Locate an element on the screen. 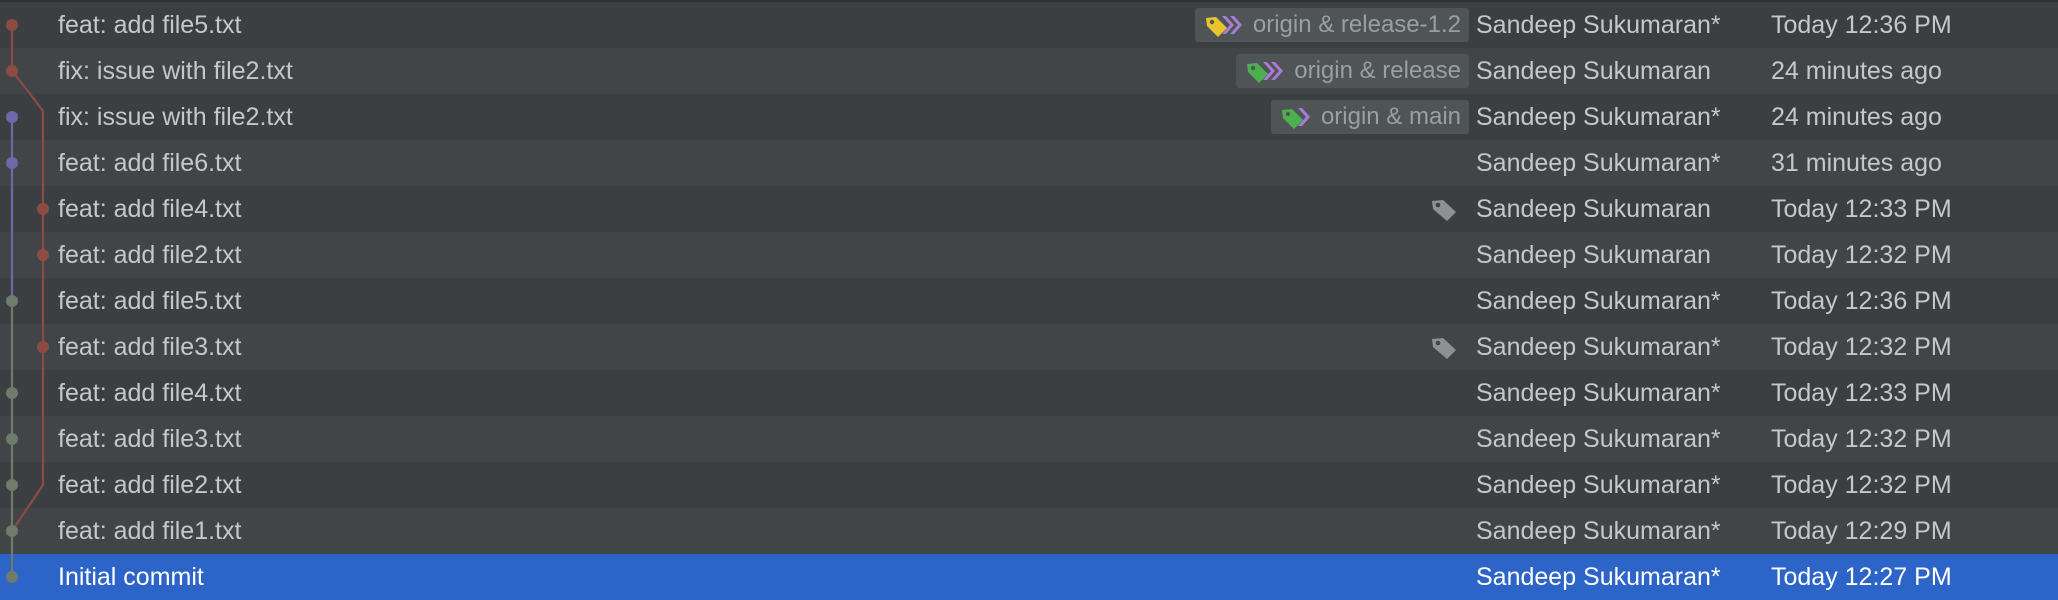  green-tag-purple-branches-icon is located at coordinates (1265, 72).